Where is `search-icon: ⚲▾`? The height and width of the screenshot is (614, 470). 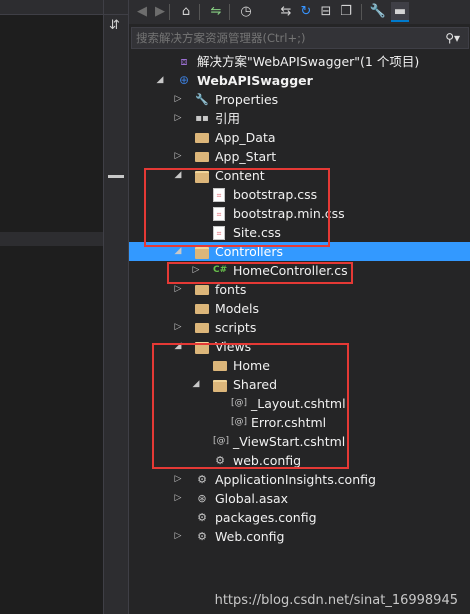
search-icon: ⚲▾ is located at coordinates (452, 38).